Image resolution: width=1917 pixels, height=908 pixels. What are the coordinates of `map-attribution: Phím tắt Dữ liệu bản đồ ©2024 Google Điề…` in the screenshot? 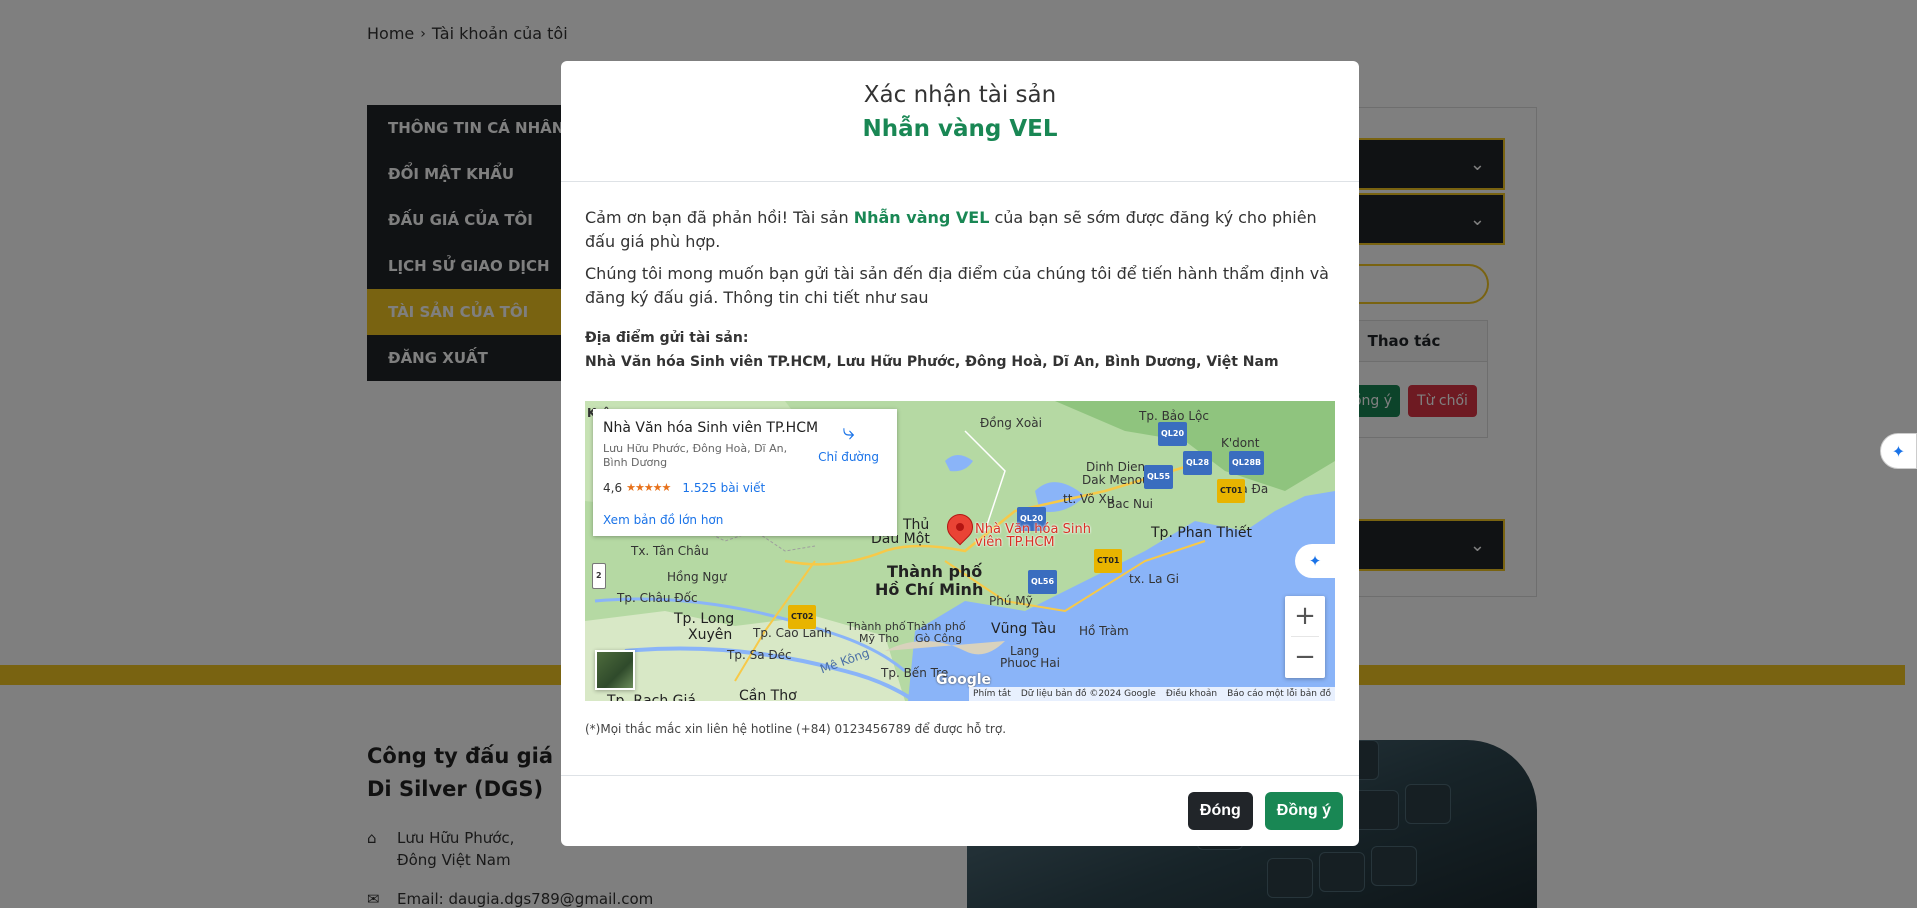 It's located at (1152, 694).